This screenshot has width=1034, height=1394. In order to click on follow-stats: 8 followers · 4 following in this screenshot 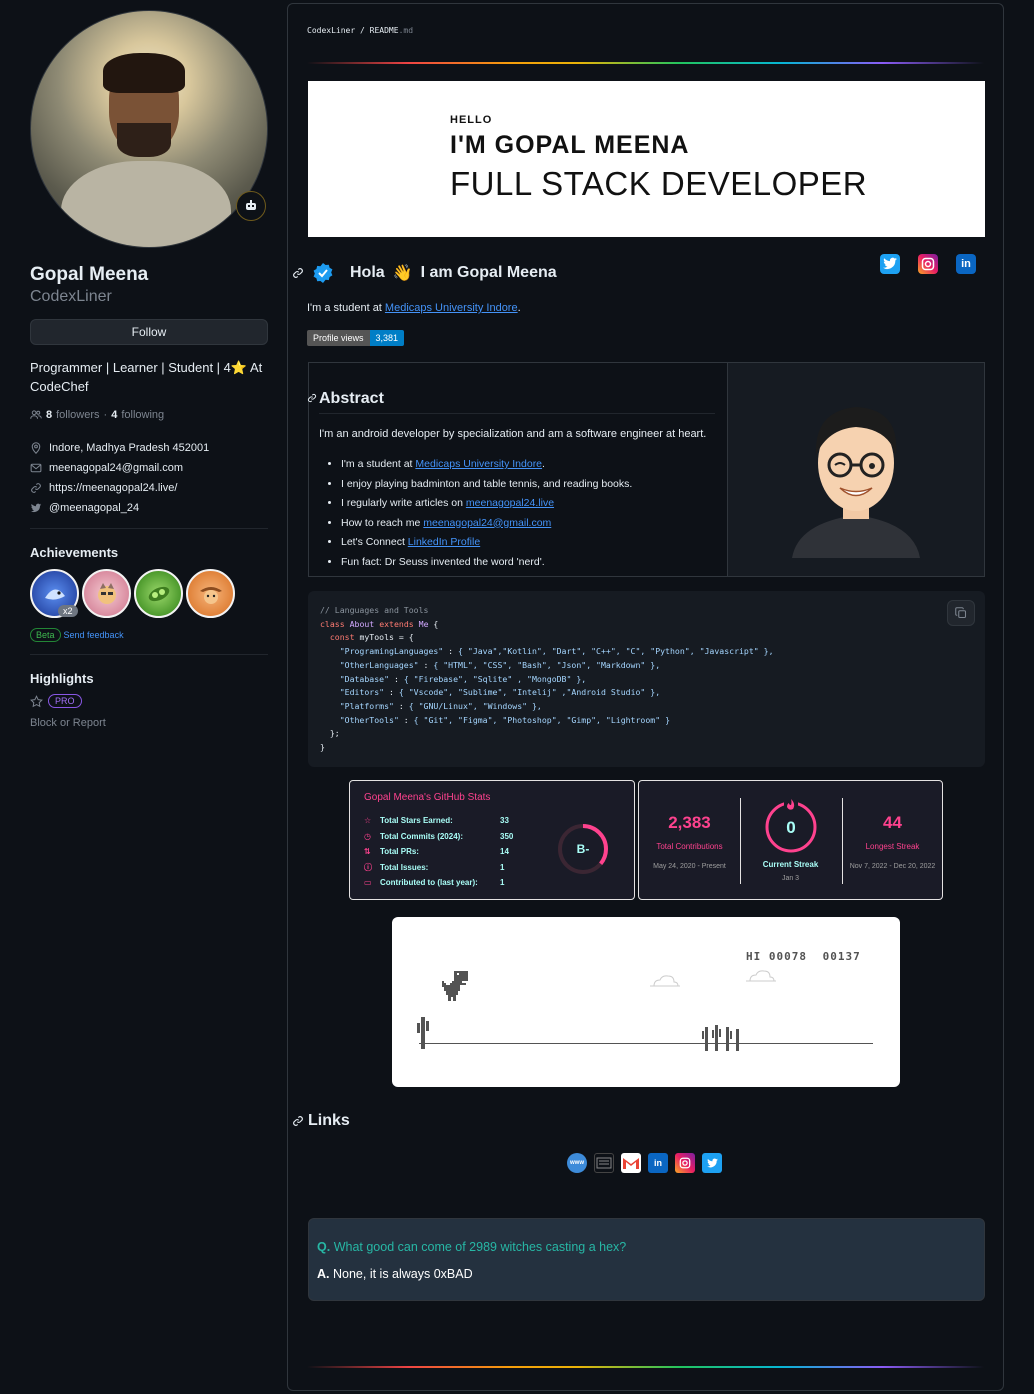, I will do `click(150, 415)`.